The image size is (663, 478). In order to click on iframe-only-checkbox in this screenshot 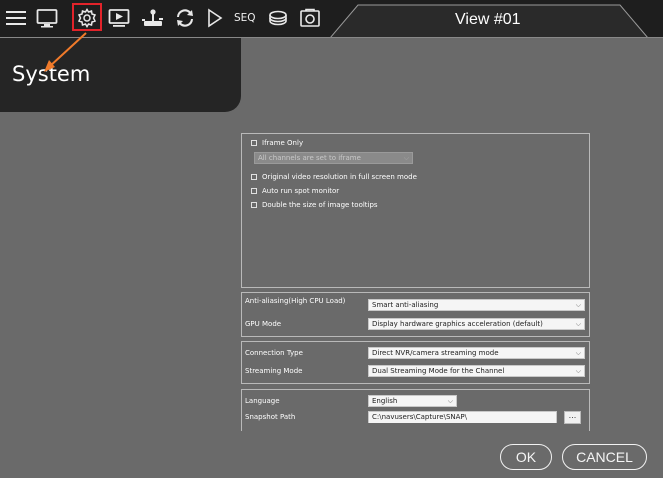, I will do `click(254, 143)`.